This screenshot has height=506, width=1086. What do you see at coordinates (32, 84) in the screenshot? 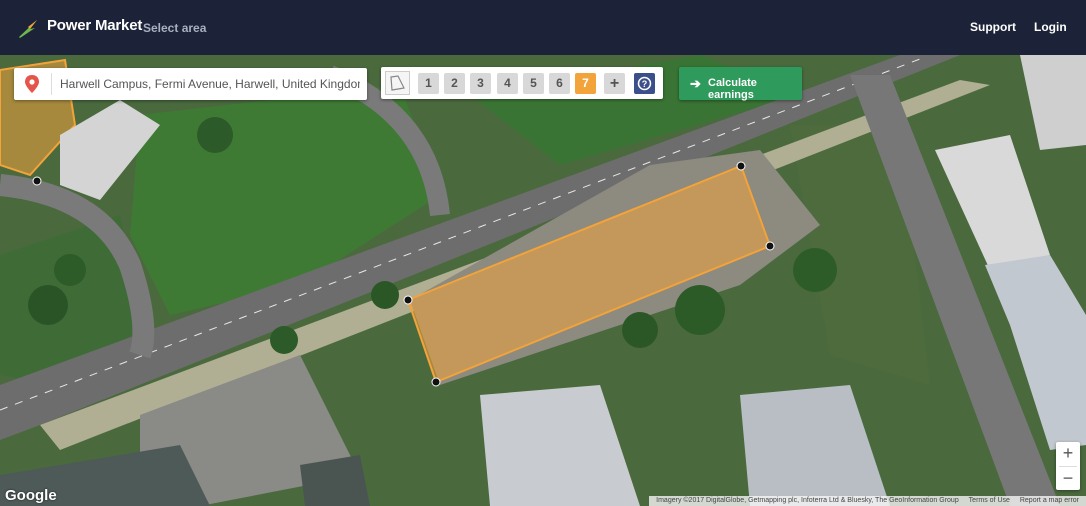
I see `location-pin-icon` at bounding box center [32, 84].